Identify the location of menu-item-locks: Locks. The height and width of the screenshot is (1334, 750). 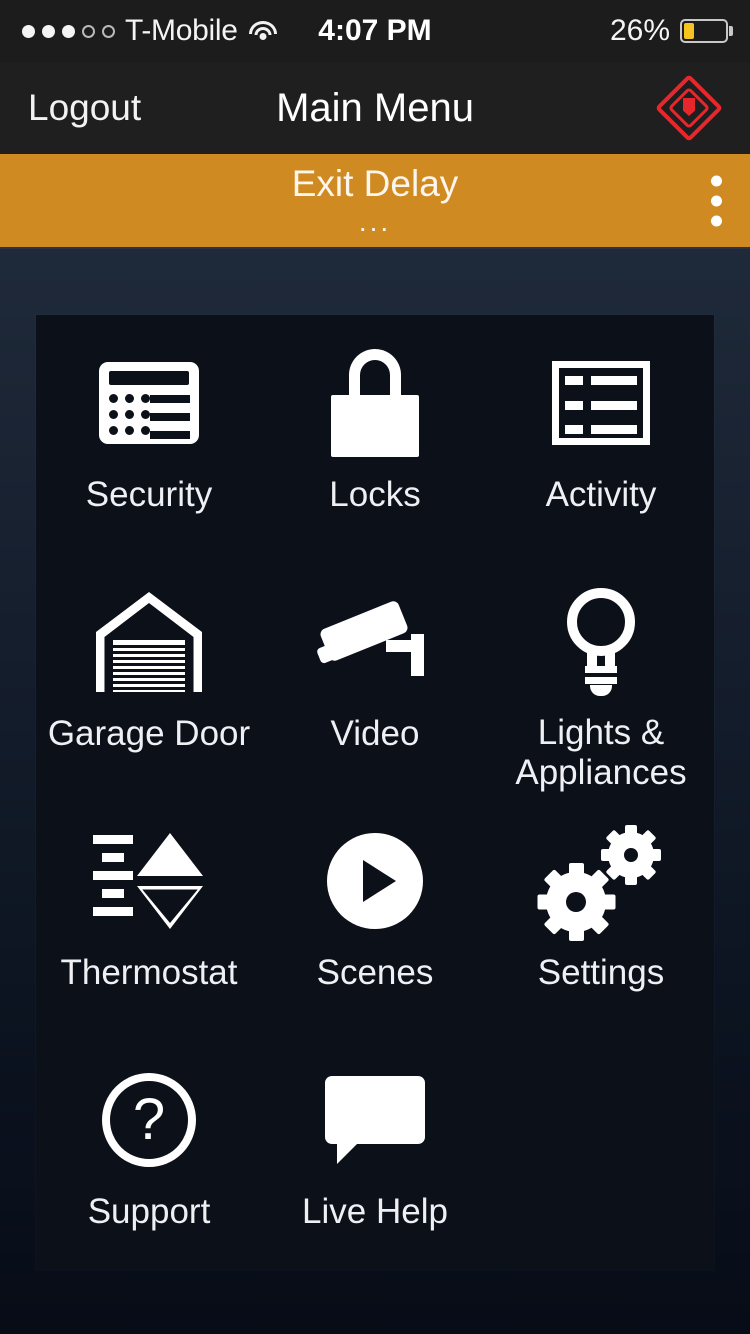
(375, 434).